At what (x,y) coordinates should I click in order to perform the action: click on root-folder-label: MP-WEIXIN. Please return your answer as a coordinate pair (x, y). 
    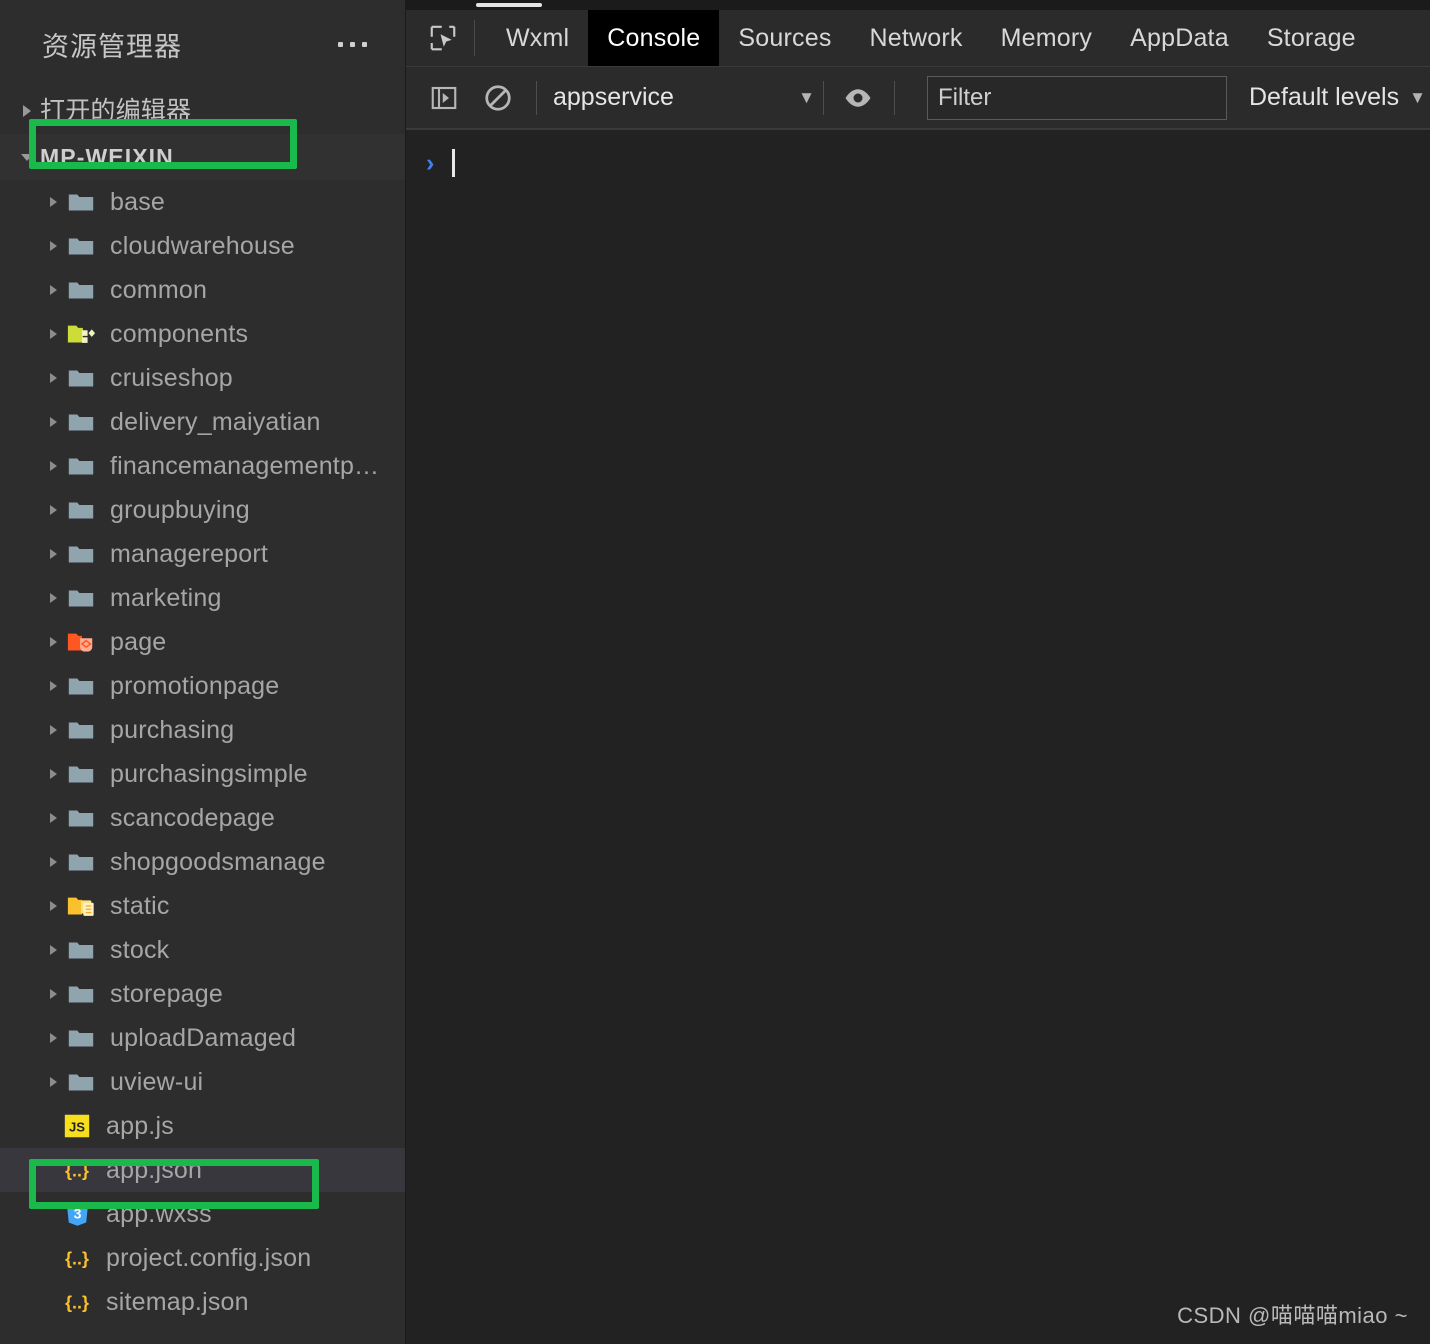
    Looking at the image, I should click on (107, 156).